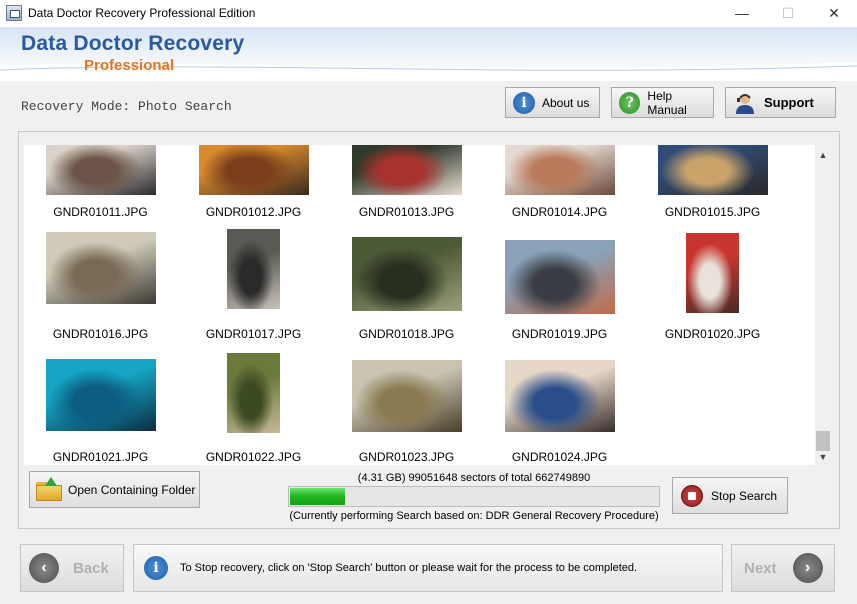 This screenshot has height=604, width=857. What do you see at coordinates (559, 457) in the screenshot?
I see `photo-filename: GNDR01024.JPG` at bounding box center [559, 457].